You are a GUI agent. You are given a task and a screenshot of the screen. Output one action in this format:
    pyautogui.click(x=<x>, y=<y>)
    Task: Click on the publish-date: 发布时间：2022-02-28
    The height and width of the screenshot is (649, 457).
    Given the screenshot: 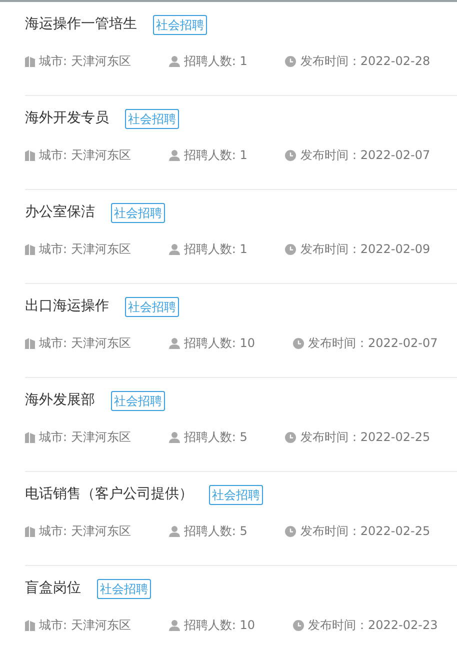 What is the action you would take?
    pyautogui.click(x=365, y=61)
    